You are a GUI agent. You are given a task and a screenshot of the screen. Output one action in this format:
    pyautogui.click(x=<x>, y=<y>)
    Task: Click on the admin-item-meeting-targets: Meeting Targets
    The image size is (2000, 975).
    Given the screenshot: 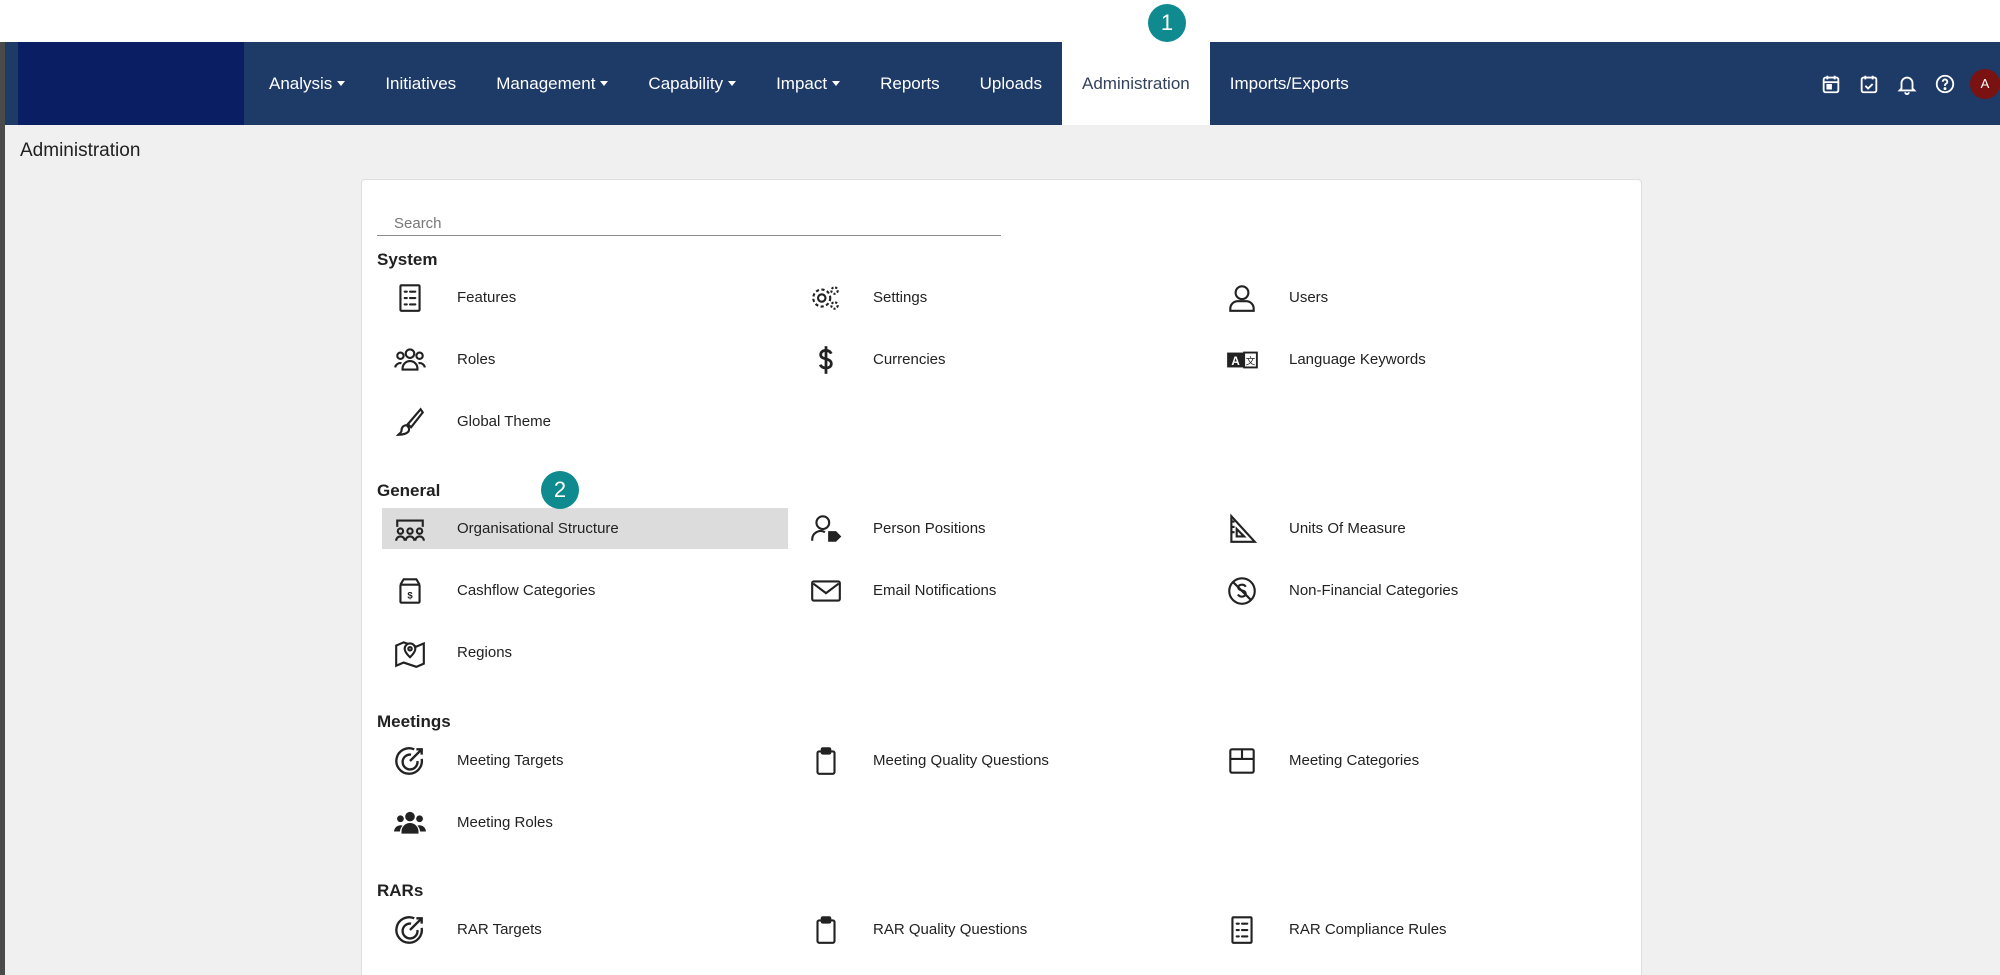 What is the action you would take?
    pyautogui.click(x=585, y=760)
    